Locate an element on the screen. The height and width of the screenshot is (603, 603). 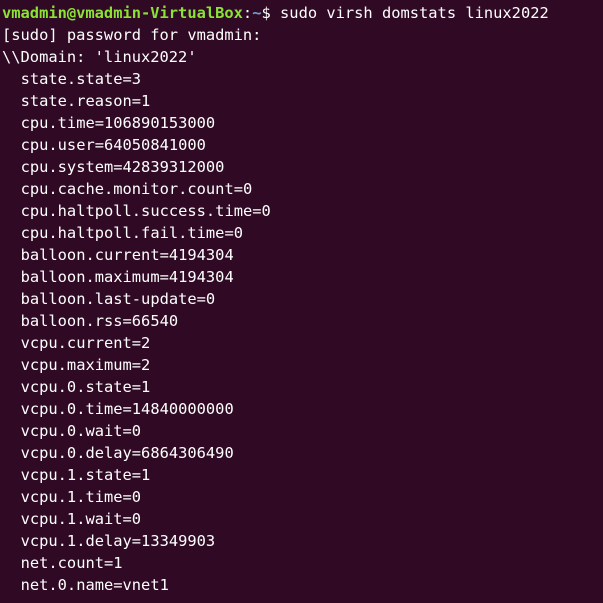
prompt-user-host: vmadmin@vmadmin-VirtualBox is located at coordinates (122, 13).